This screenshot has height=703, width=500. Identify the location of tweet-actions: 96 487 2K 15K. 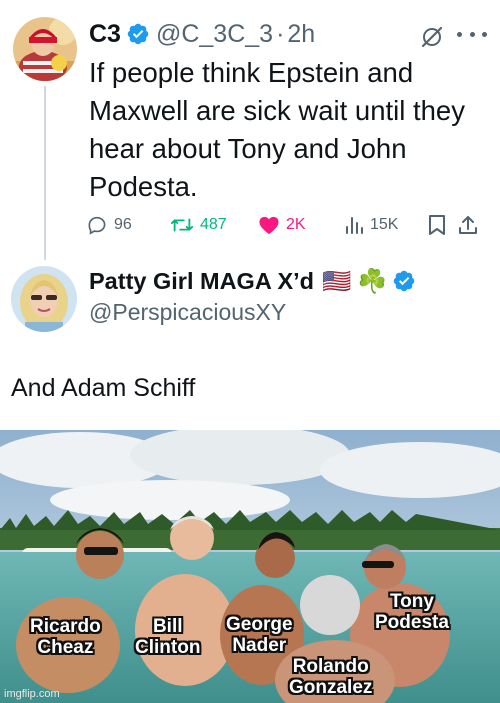
(288, 225).